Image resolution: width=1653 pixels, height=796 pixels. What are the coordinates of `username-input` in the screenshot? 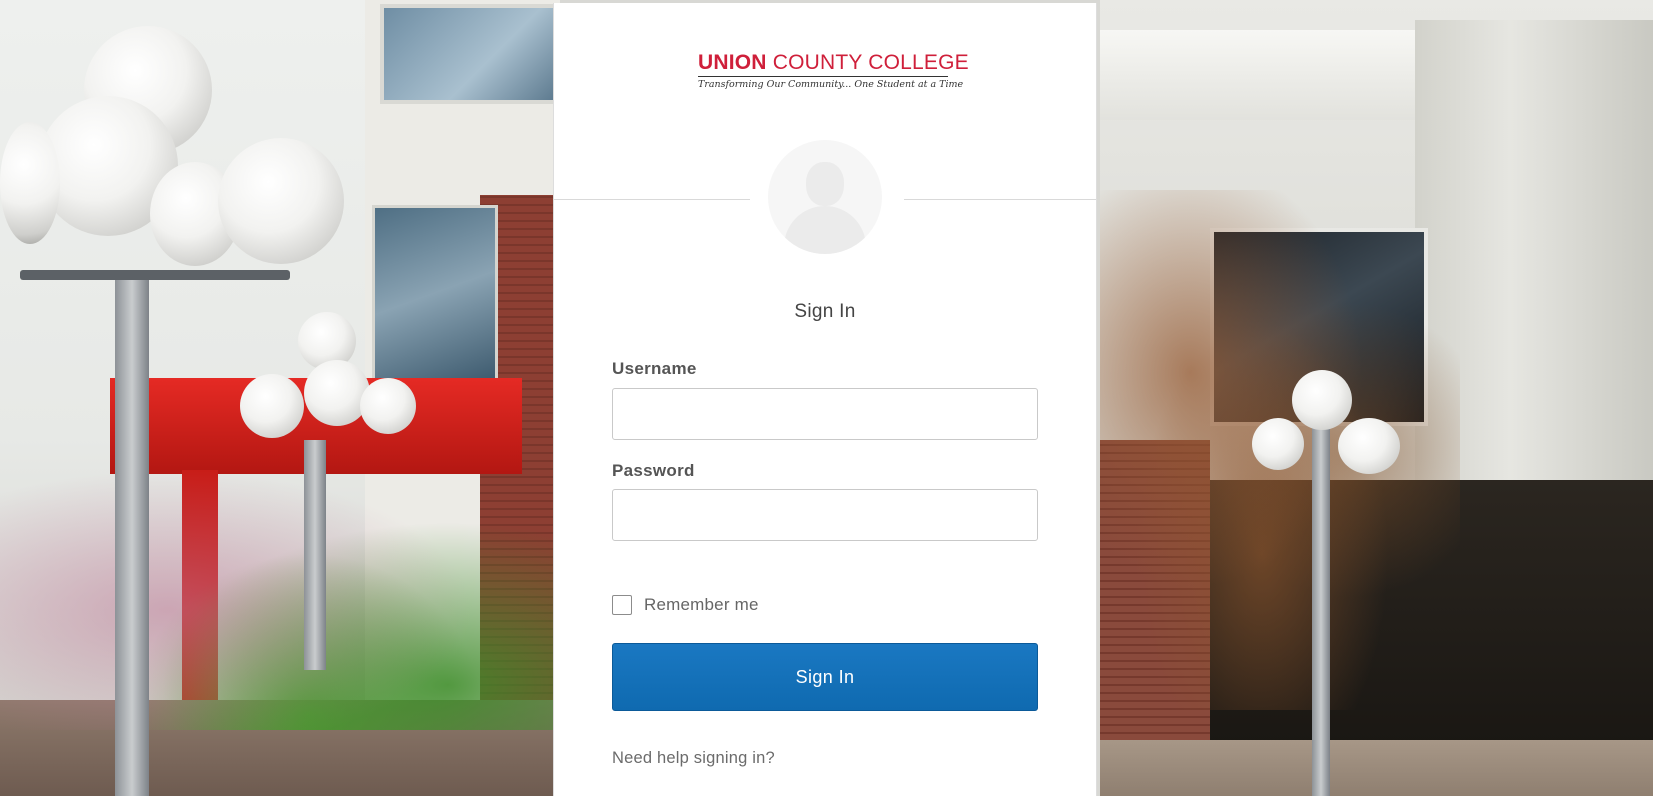 It's located at (825, 414).